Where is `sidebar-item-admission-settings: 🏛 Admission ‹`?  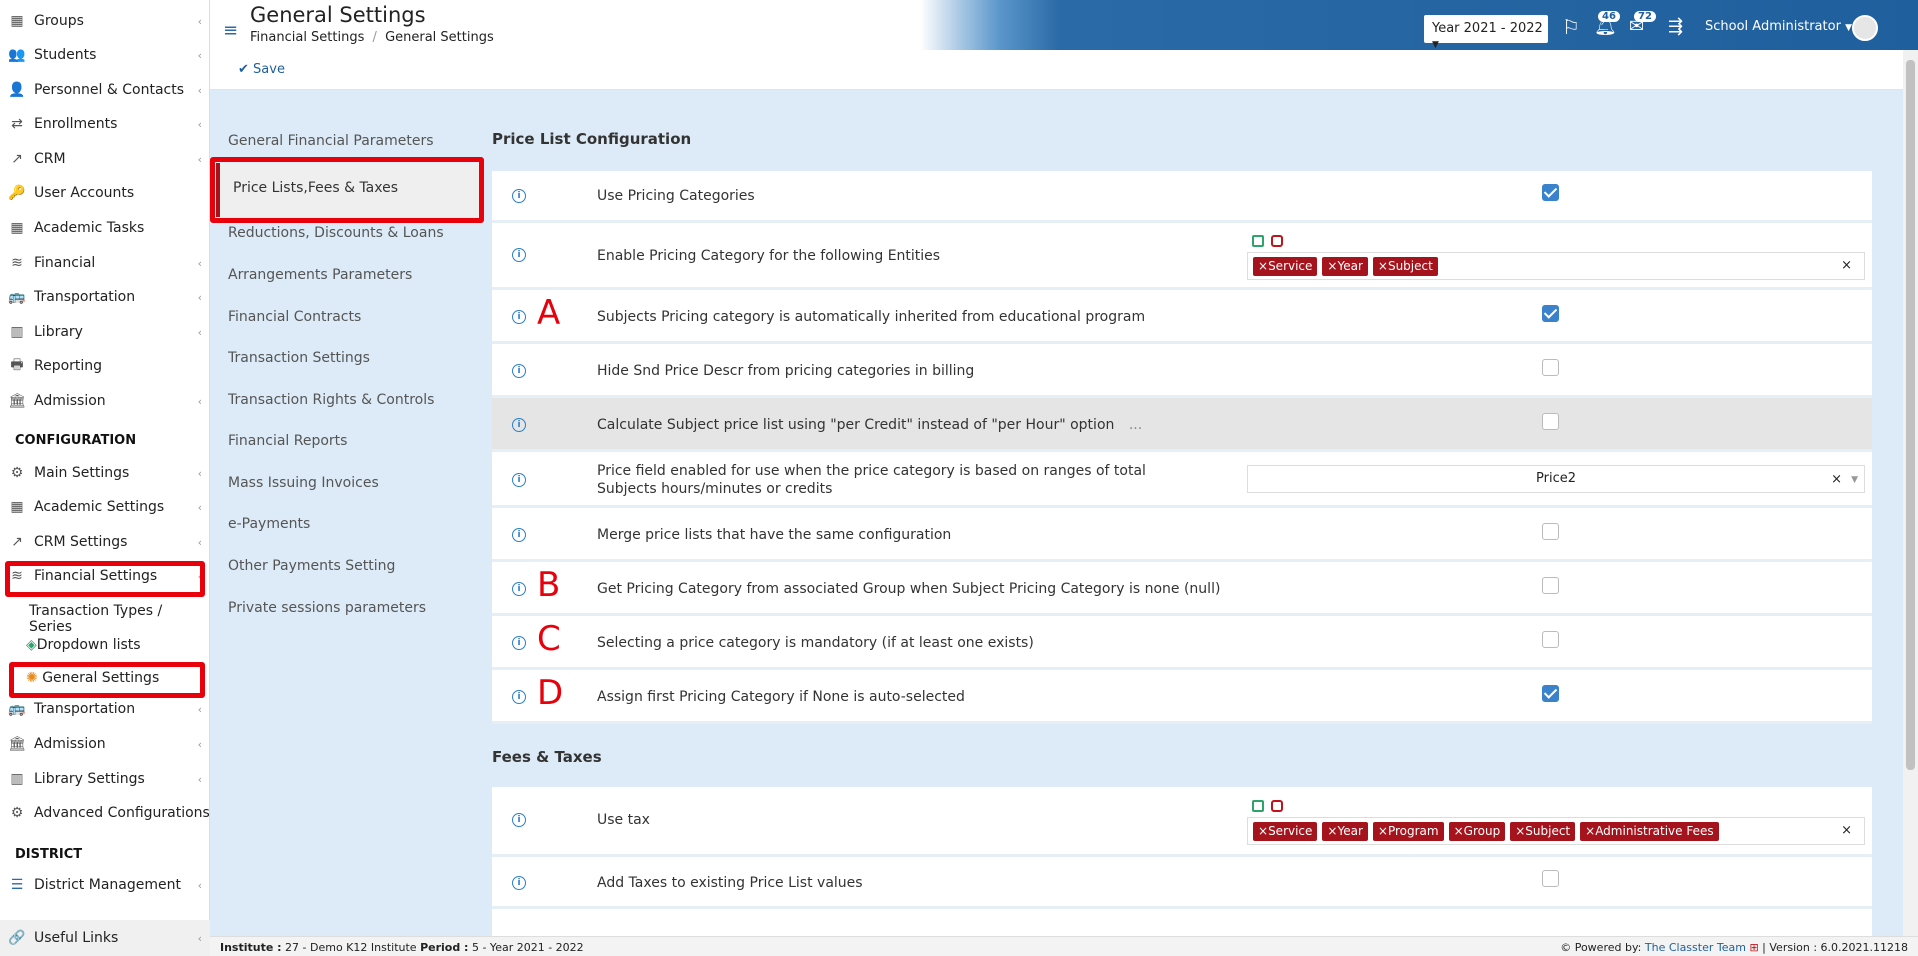 sidebar-item-admission-settings: 🏛 Admission ‹ is located at coordinates (105, 744).